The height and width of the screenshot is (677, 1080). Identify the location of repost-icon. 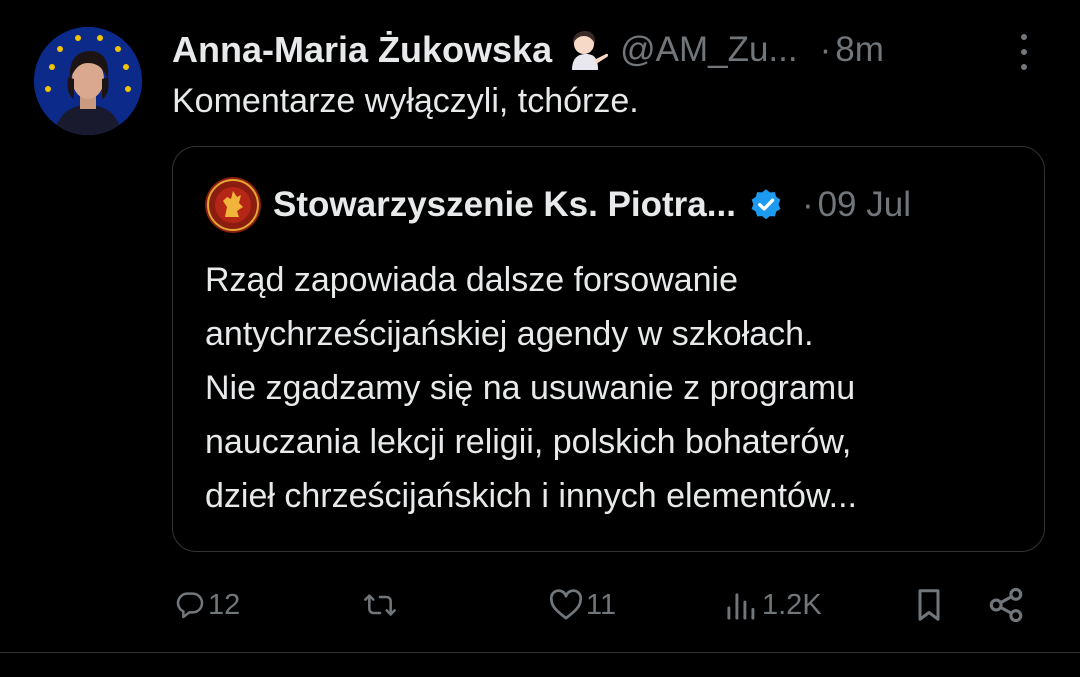
(380, 605).